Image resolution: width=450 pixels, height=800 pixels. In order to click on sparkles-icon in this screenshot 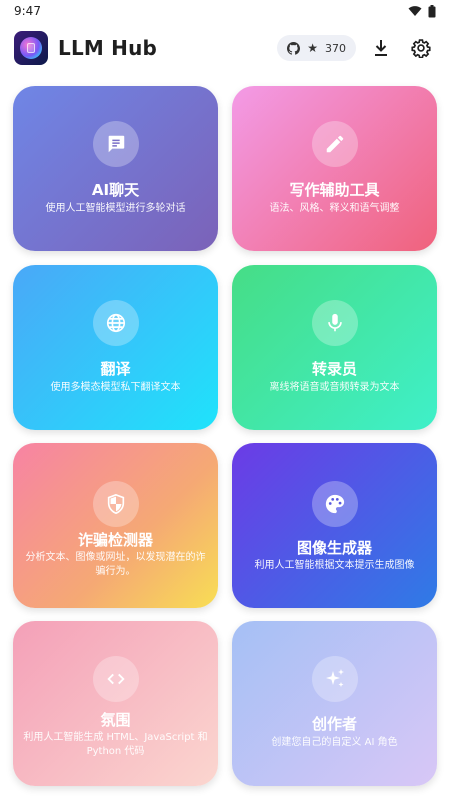, I will do `click(335, 678)`.